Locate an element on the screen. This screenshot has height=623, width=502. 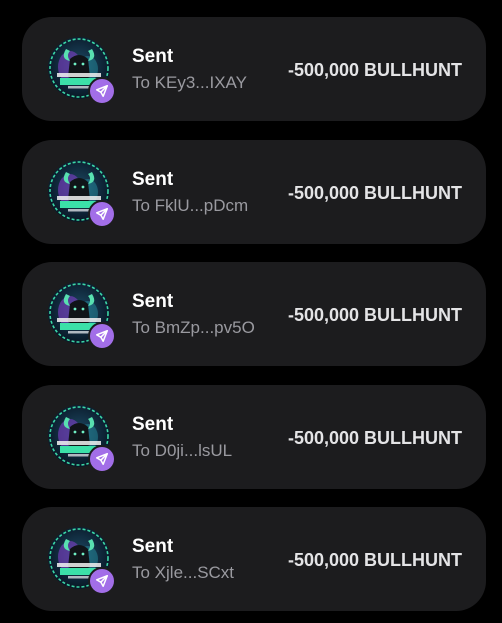
recipient-address: To BmZp...pv5O is located at coordinates (193, 327).